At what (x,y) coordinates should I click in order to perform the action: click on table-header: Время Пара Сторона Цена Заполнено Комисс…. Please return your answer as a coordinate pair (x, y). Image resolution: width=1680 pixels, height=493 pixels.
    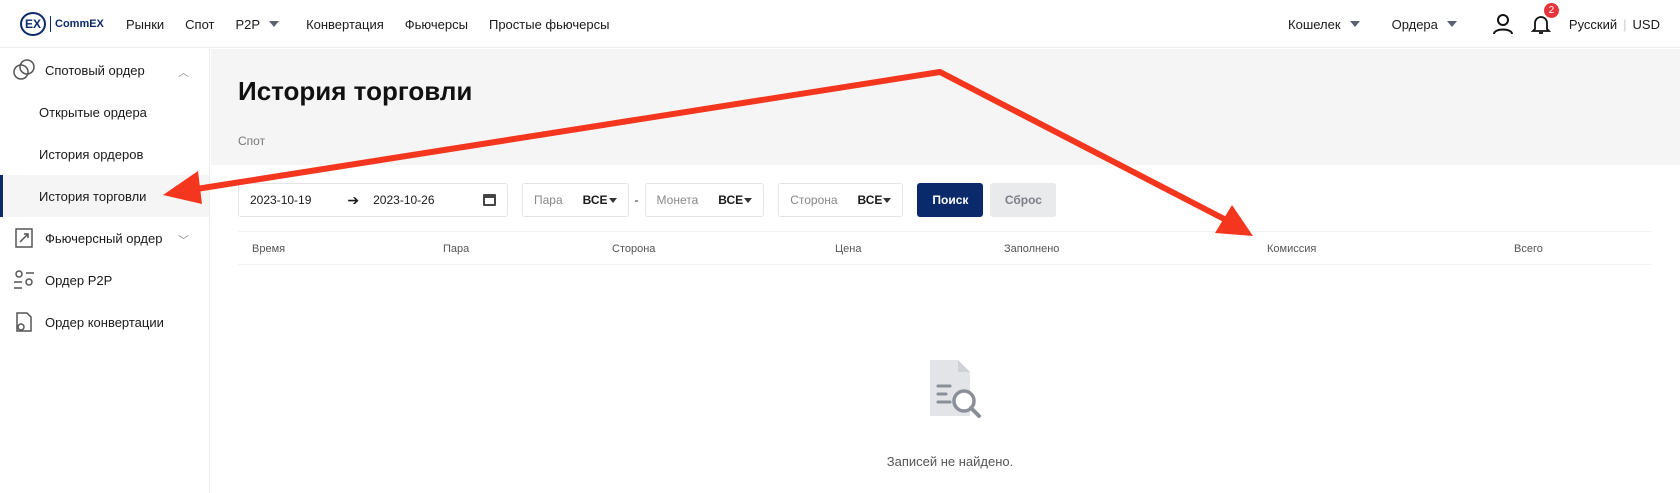
    Looking at the image, I should click on (944, 248).